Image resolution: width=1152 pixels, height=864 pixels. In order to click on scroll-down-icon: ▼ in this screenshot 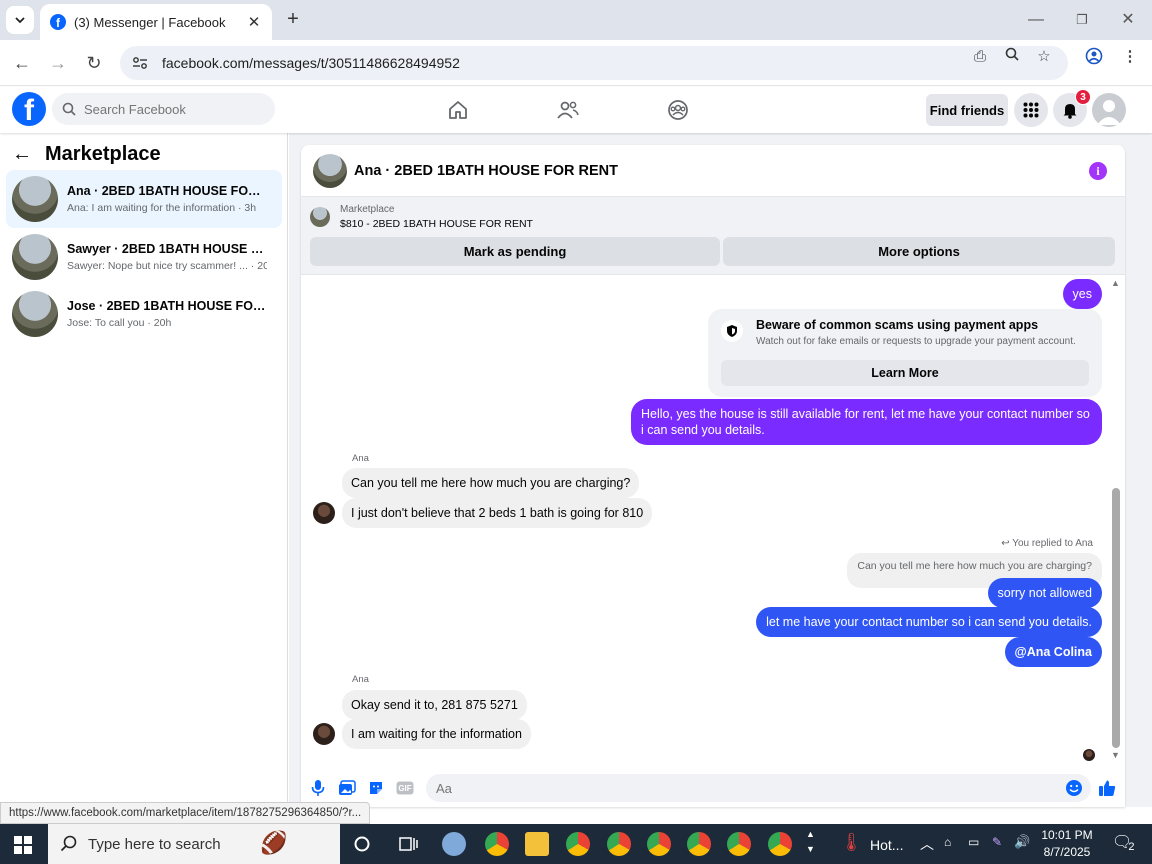, I will do `click(1115, 755)`.